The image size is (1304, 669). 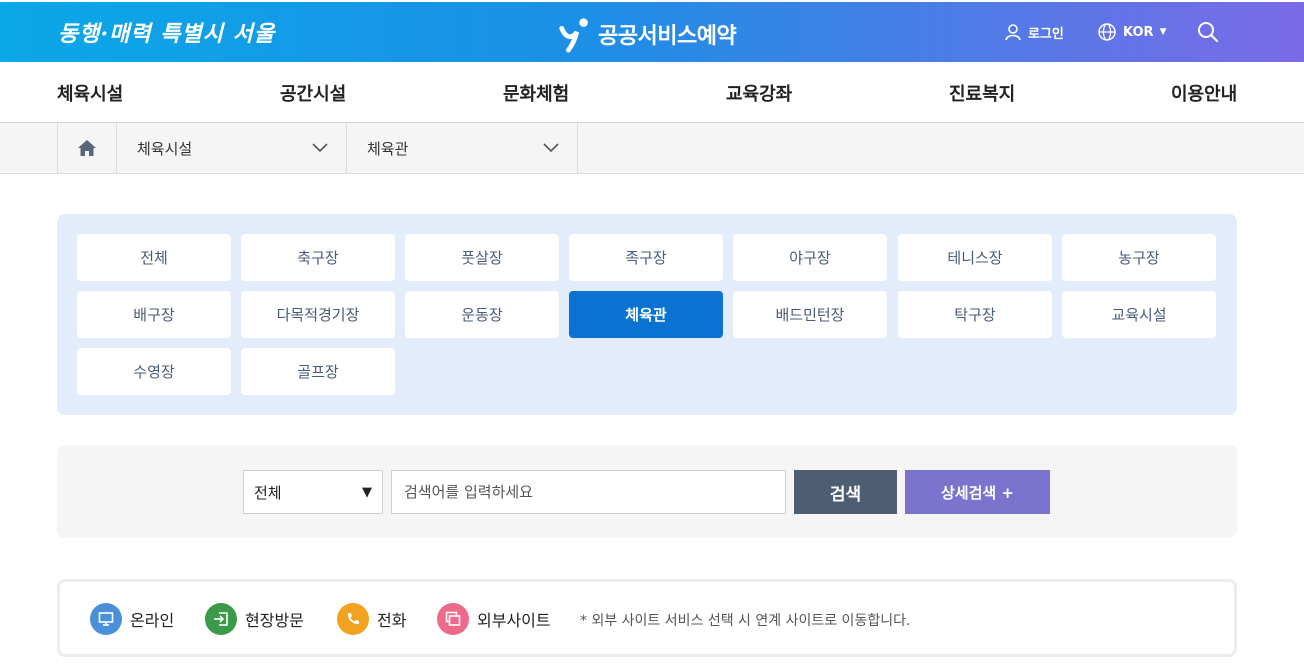 I want to click on service-title: 공공서비스예약, so click(x=667, y=36).